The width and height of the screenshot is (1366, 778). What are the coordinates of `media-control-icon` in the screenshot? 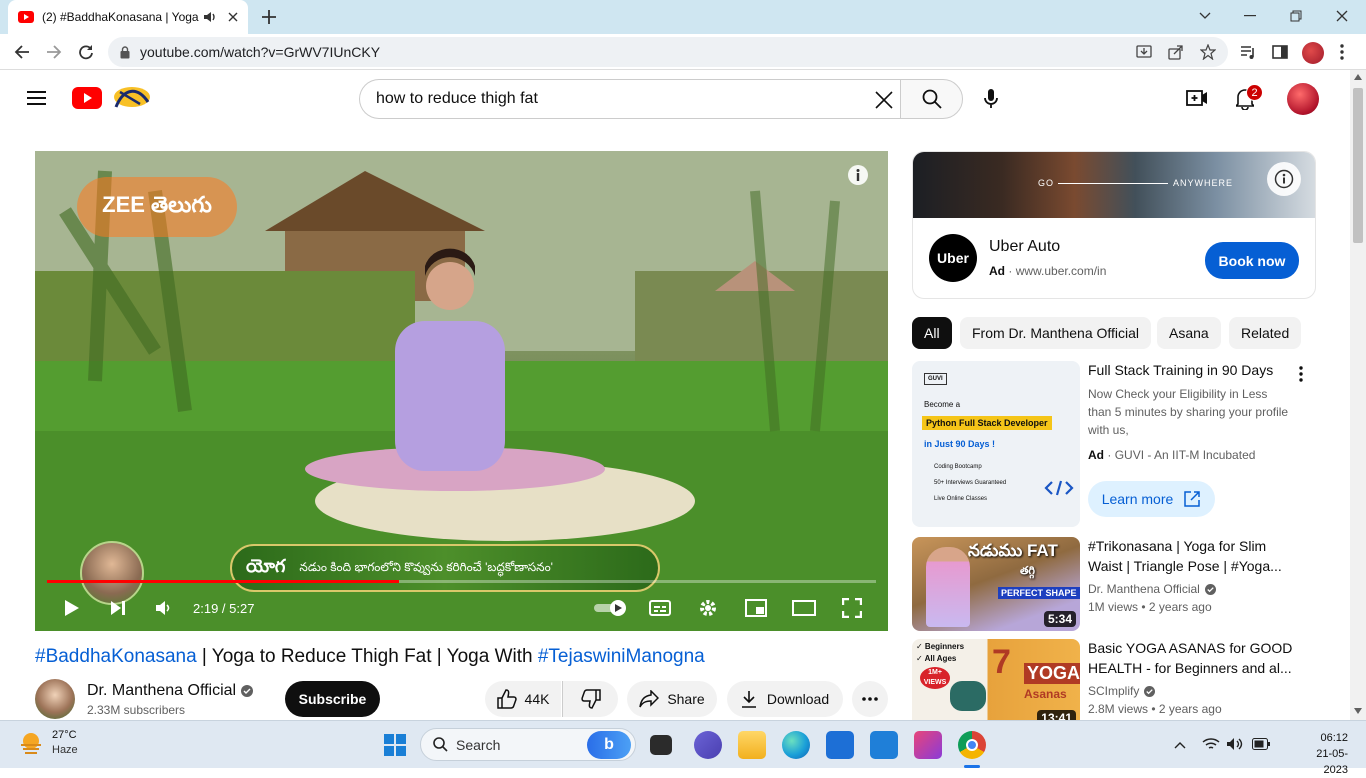 It's located at (1248, 52).